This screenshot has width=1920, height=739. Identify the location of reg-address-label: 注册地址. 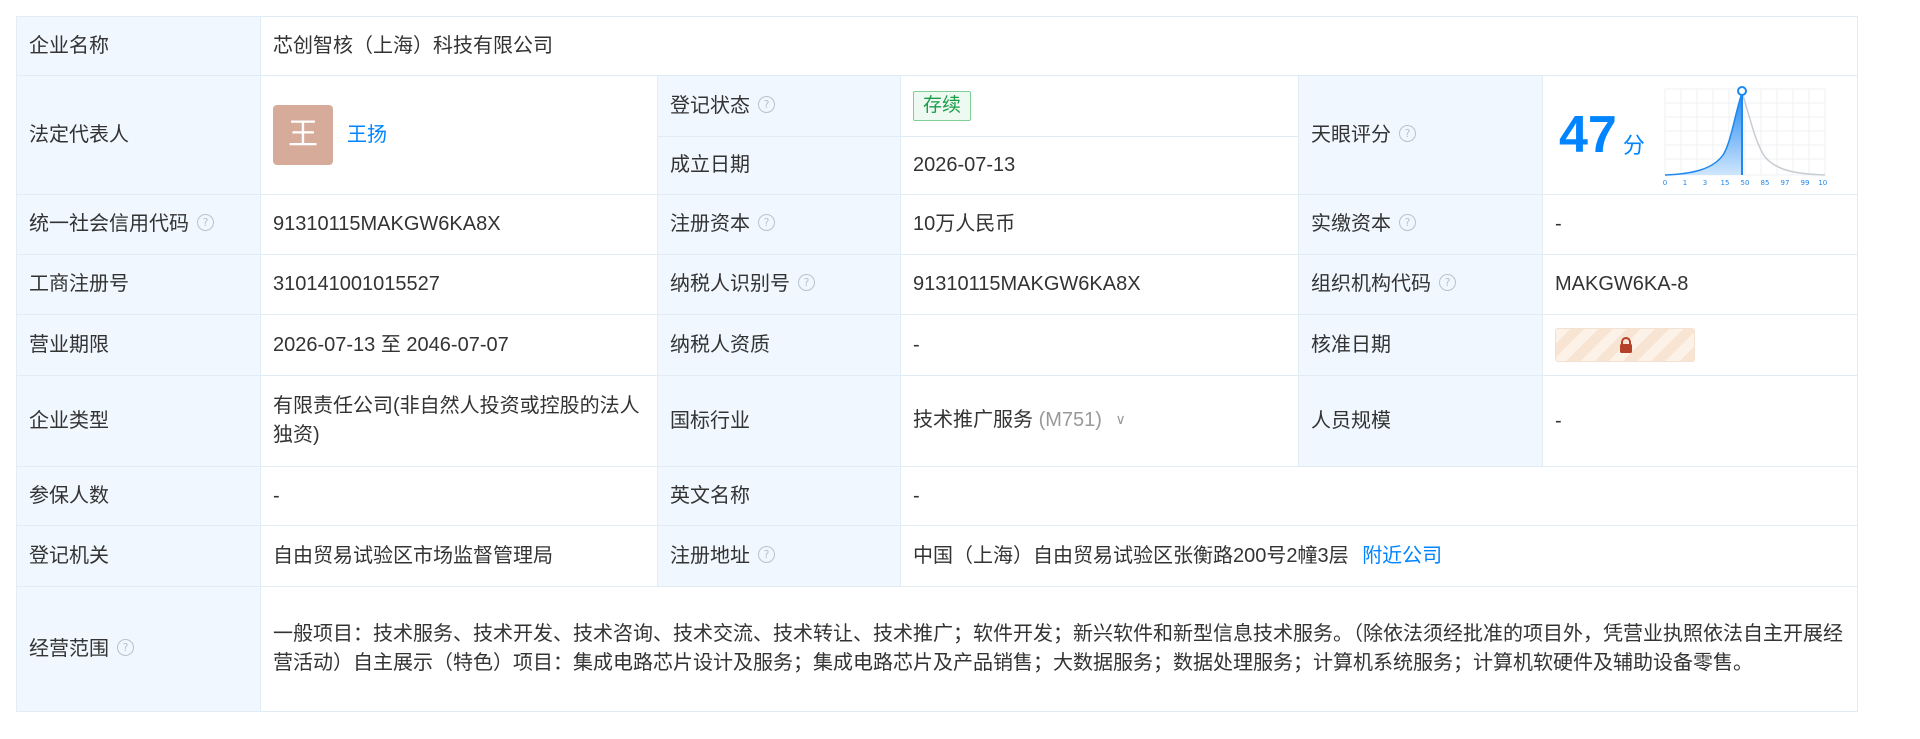
(710, 555).